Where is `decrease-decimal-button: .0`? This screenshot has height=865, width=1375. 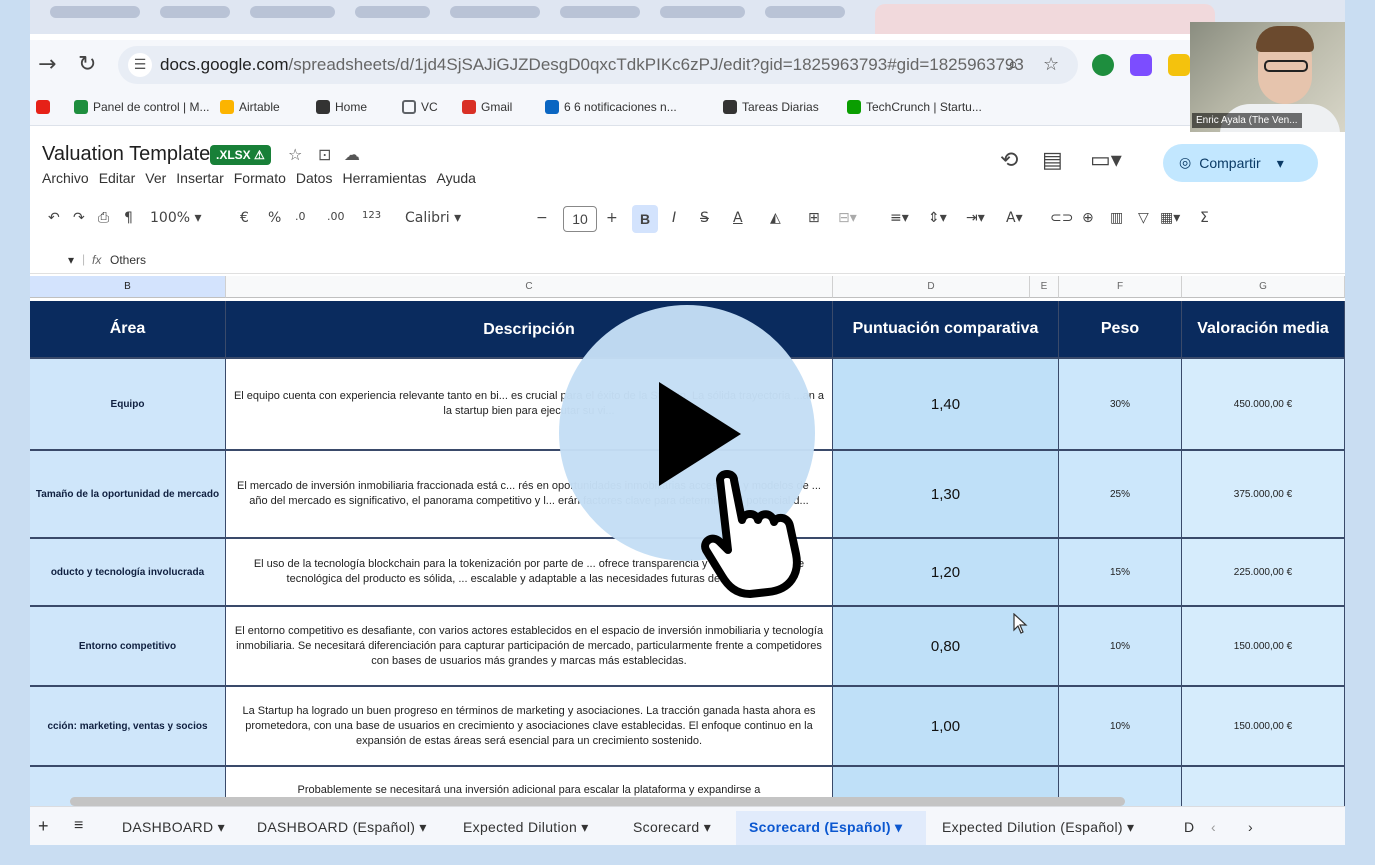
decrease-decimal-button: .0 is located at coordinates (300, 216).